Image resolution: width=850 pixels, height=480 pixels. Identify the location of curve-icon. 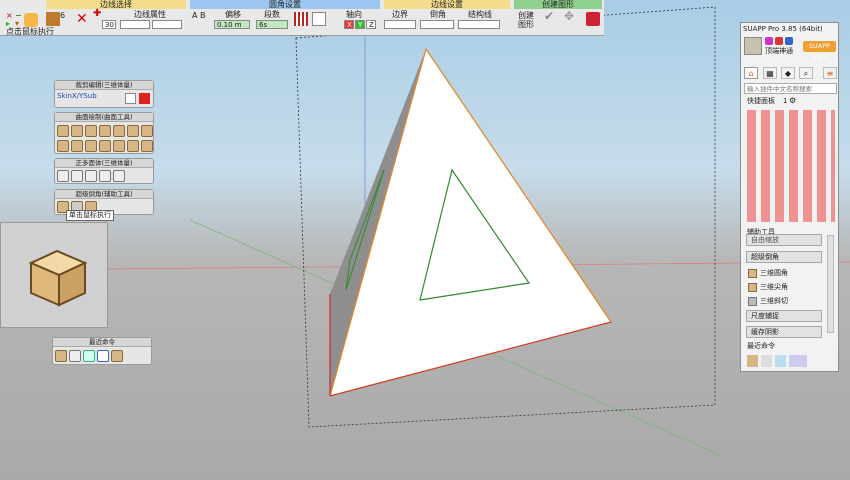
(319, 19).